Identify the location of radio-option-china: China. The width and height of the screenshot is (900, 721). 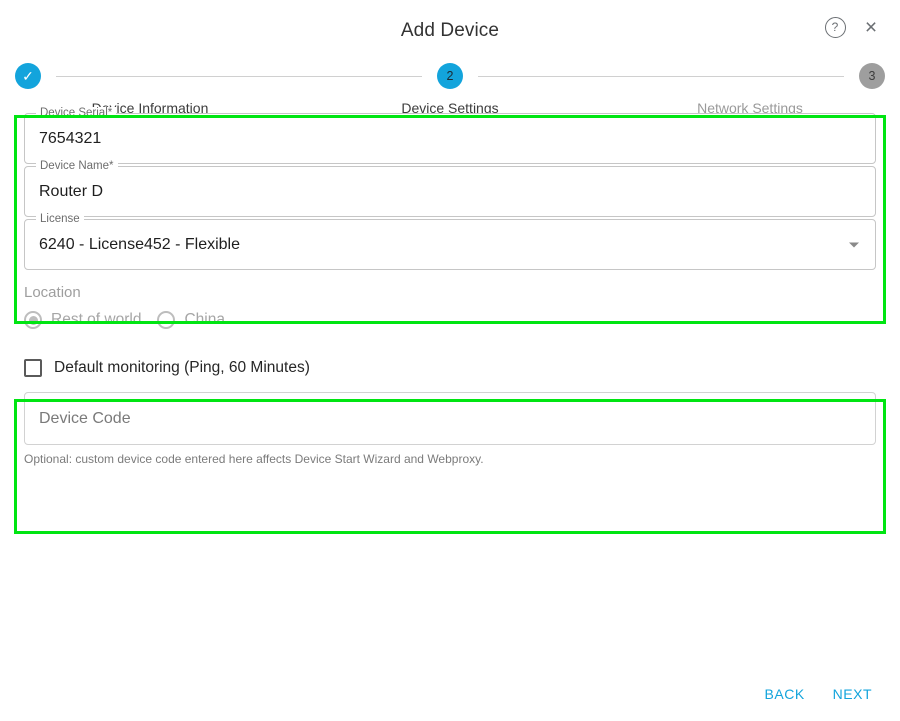
(191, 320).